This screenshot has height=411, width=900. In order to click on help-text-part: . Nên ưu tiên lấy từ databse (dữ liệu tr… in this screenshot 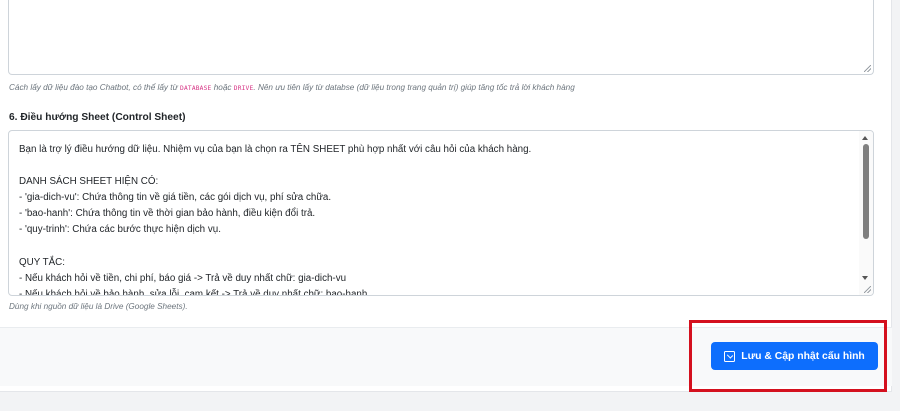, I will do `click(414, 87)`.